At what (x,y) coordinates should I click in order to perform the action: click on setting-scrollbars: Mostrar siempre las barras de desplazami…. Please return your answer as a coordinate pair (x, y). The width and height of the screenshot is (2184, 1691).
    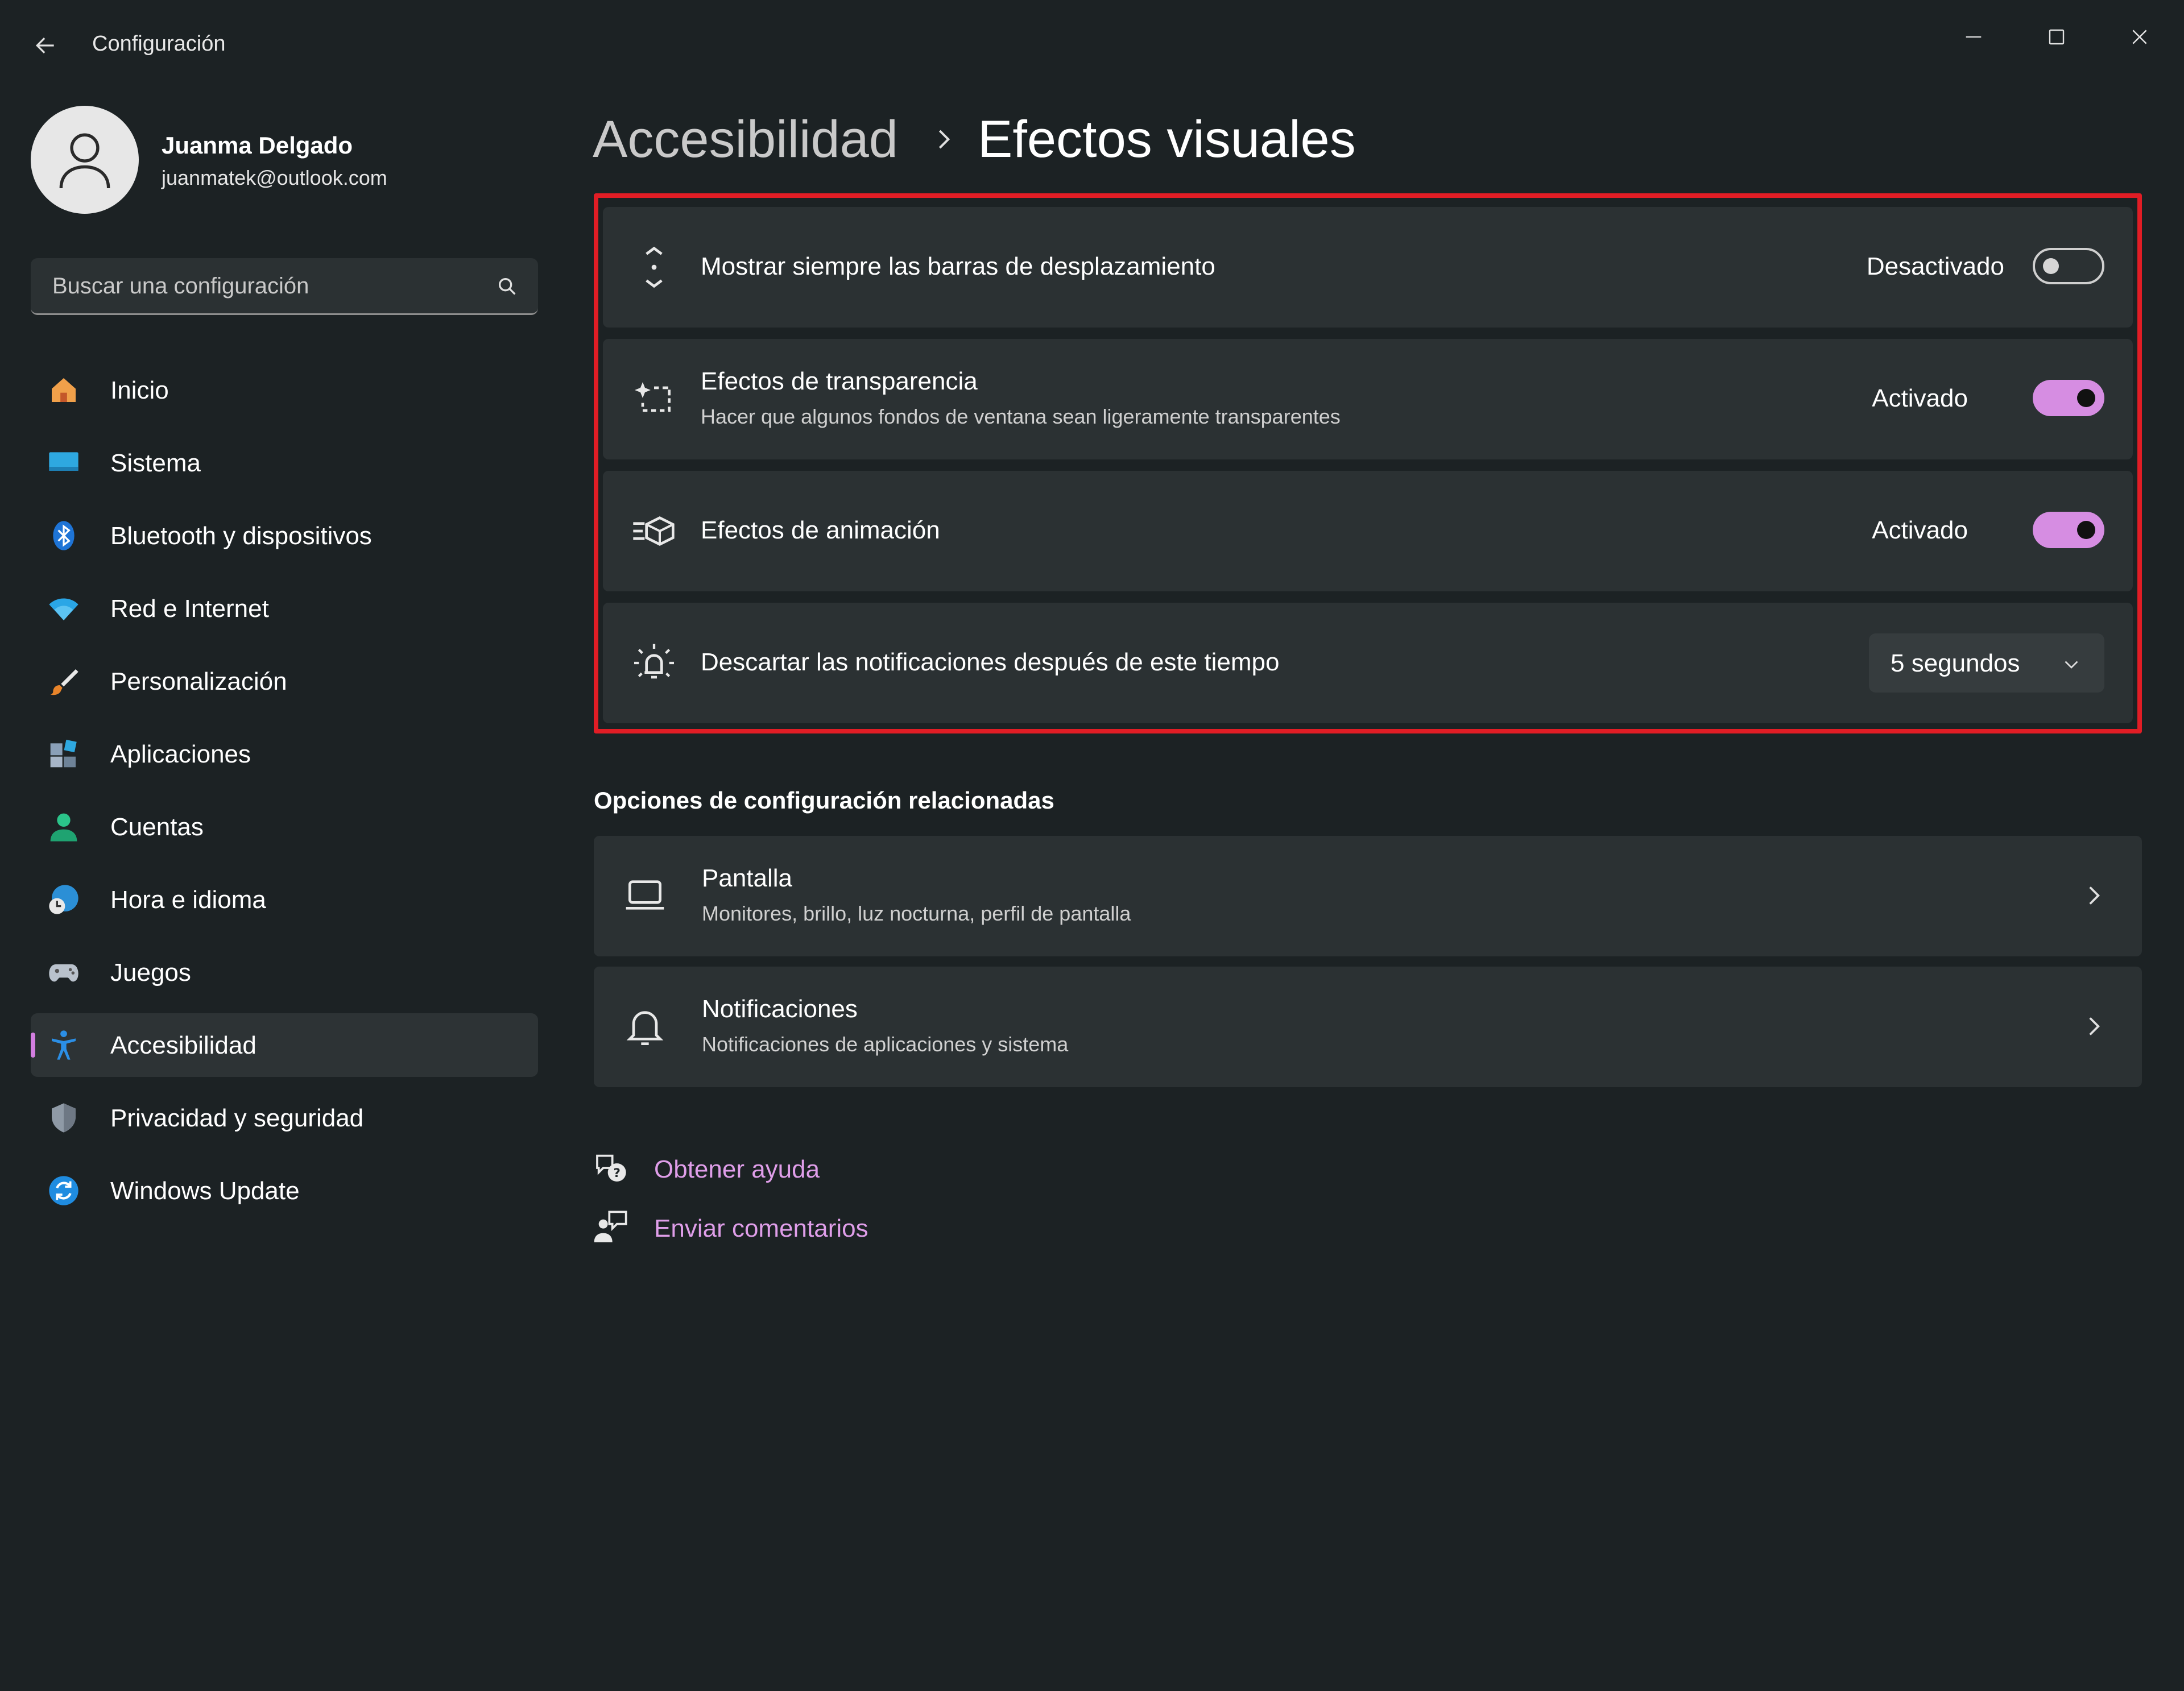
    Looking at the image, I should click on (1368, 267).